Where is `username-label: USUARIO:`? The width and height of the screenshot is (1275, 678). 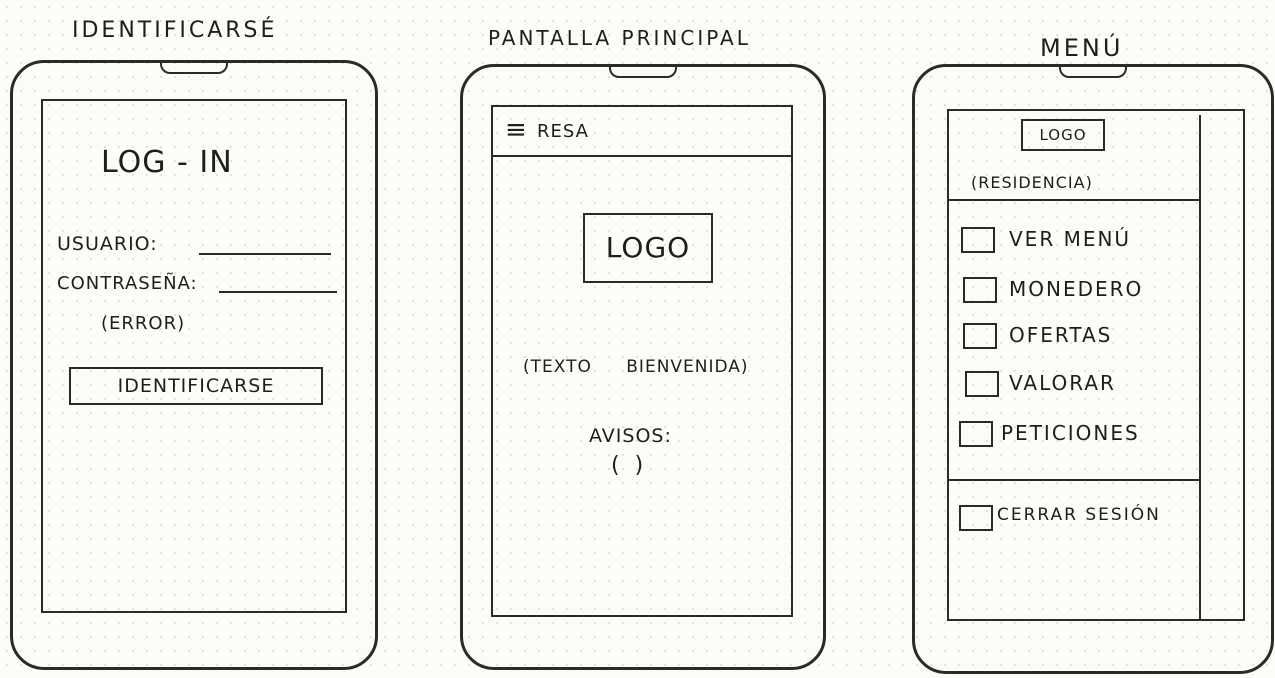
username-label: USUARIO: is located at coordinates (107, 244).